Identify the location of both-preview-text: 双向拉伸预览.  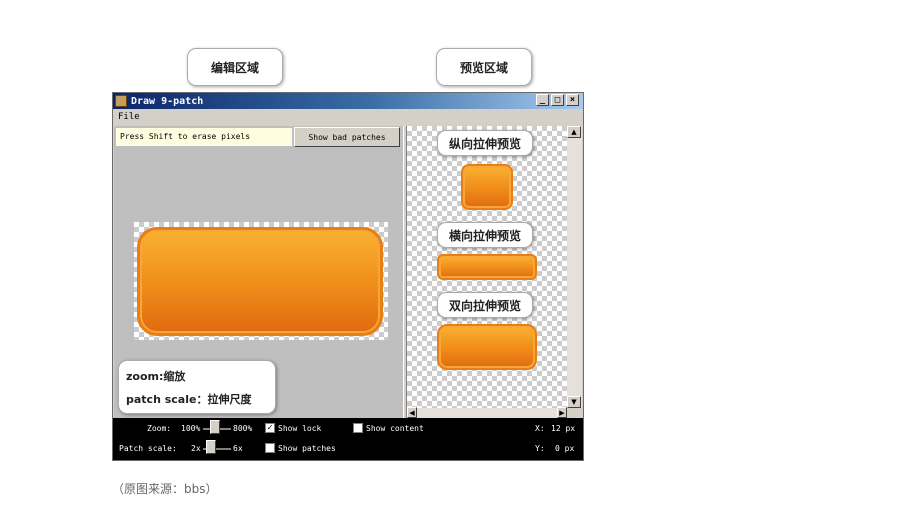
(484, 305).